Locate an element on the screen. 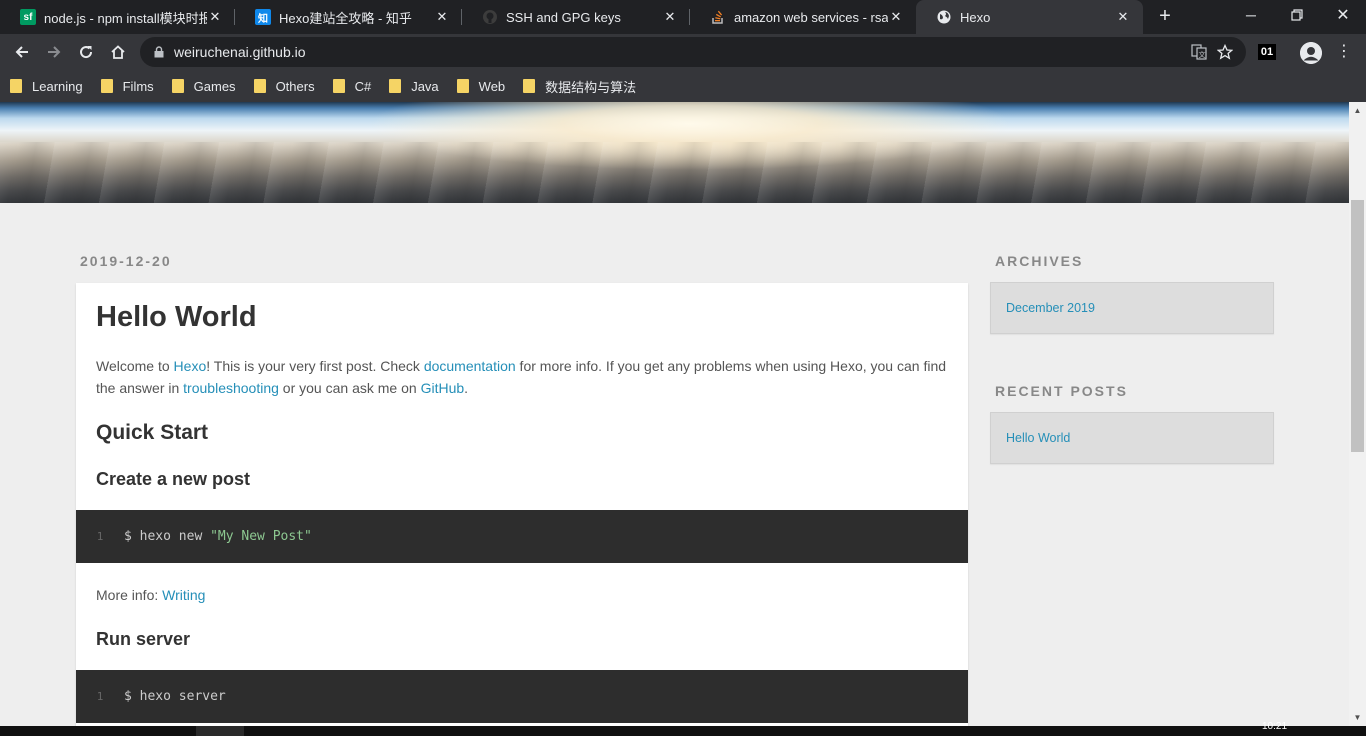 The height and width of the screenshot is (736, 1366). profile-avatar-icon is located at coordinates (1311, 53).